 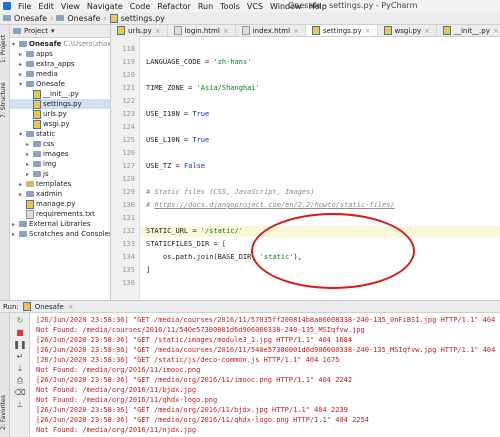 I want to click on tree-item-static: ▾ static, so click(x=37, y=134).